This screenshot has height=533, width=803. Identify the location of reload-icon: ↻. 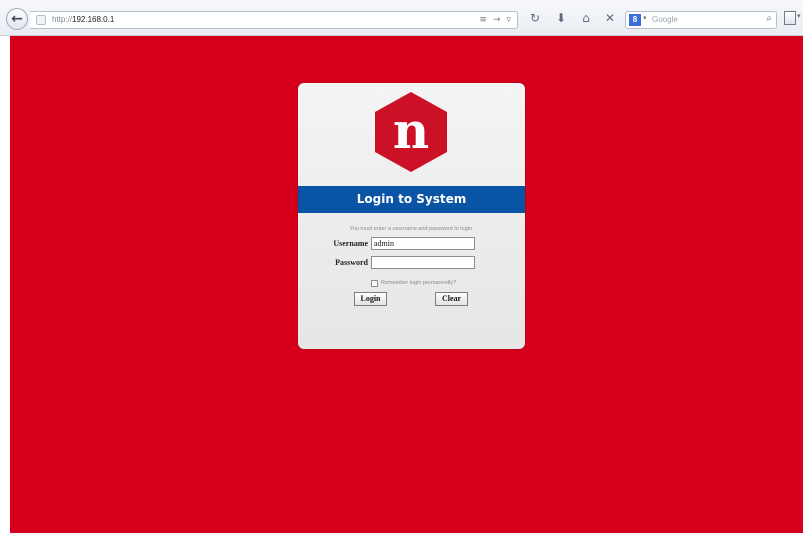
(535, 18).